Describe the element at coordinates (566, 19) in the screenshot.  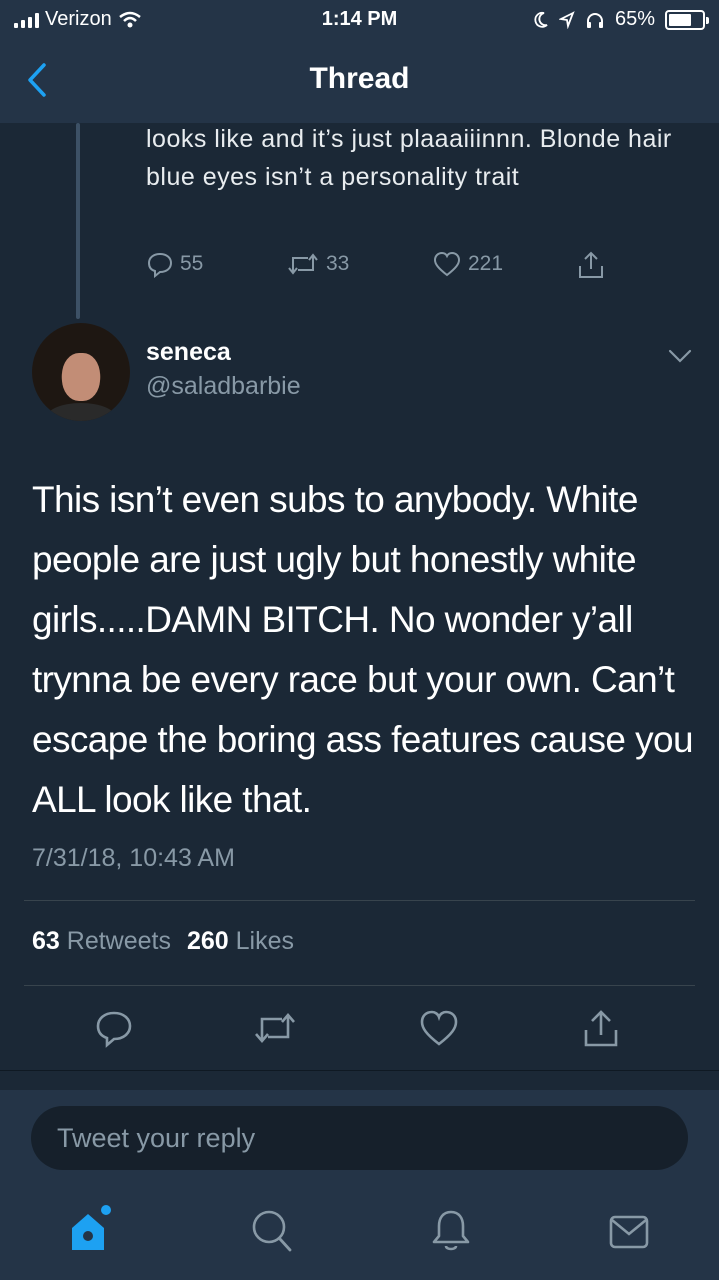
I see `location-icon` at that location.